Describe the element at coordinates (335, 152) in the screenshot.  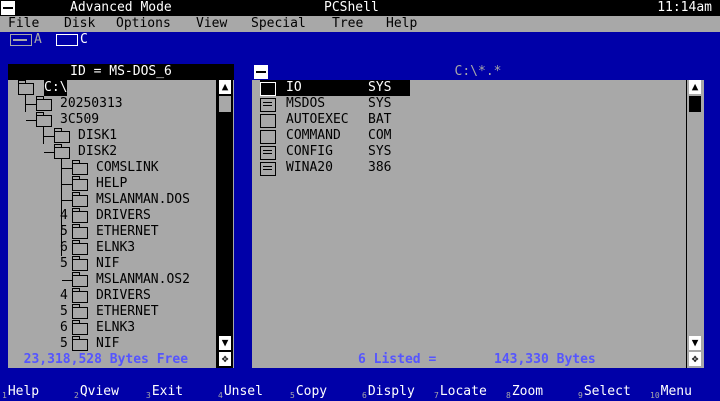
I see `file-row: CONFIG SYS` at that location.